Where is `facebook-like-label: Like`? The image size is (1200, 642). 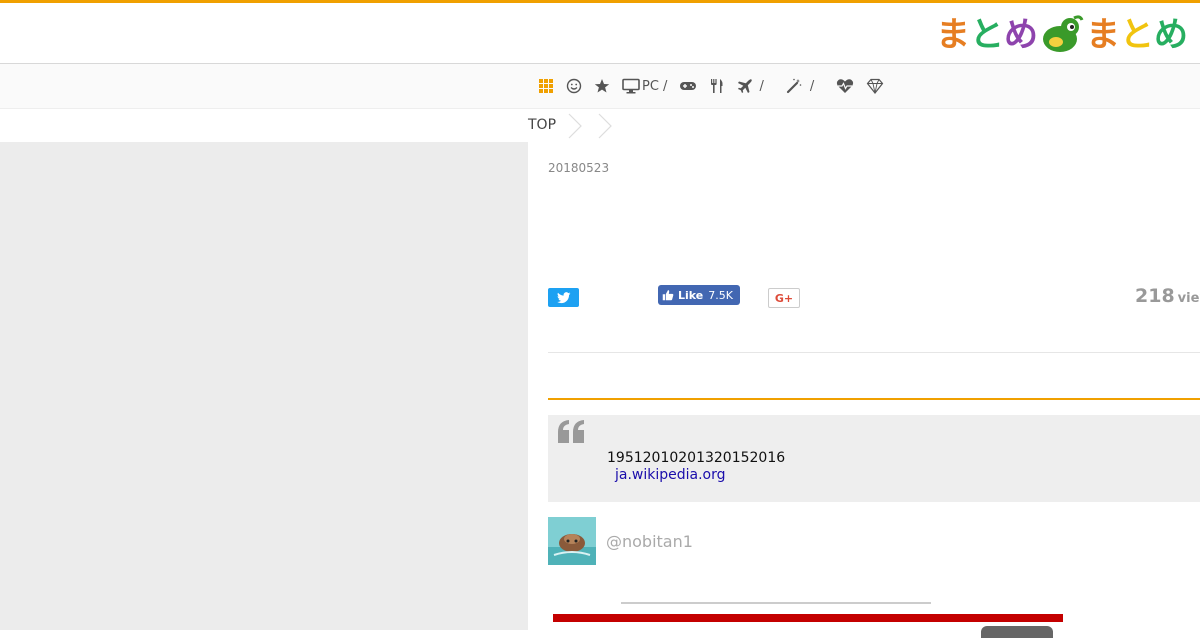
facebook-like-label: Like is located at coordinates (691, 295).